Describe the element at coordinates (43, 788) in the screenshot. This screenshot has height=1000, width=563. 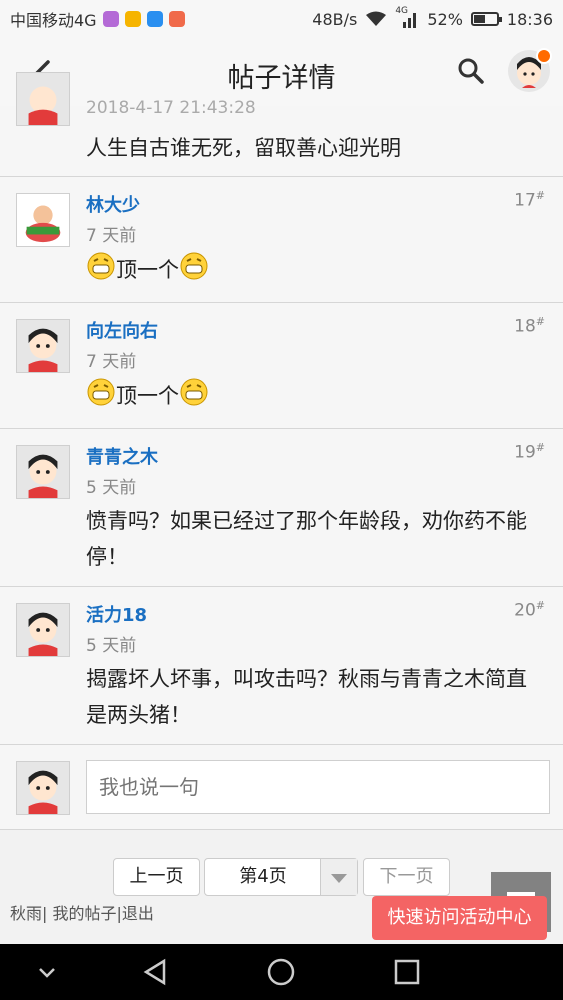
I see `my-avatar` at that location.